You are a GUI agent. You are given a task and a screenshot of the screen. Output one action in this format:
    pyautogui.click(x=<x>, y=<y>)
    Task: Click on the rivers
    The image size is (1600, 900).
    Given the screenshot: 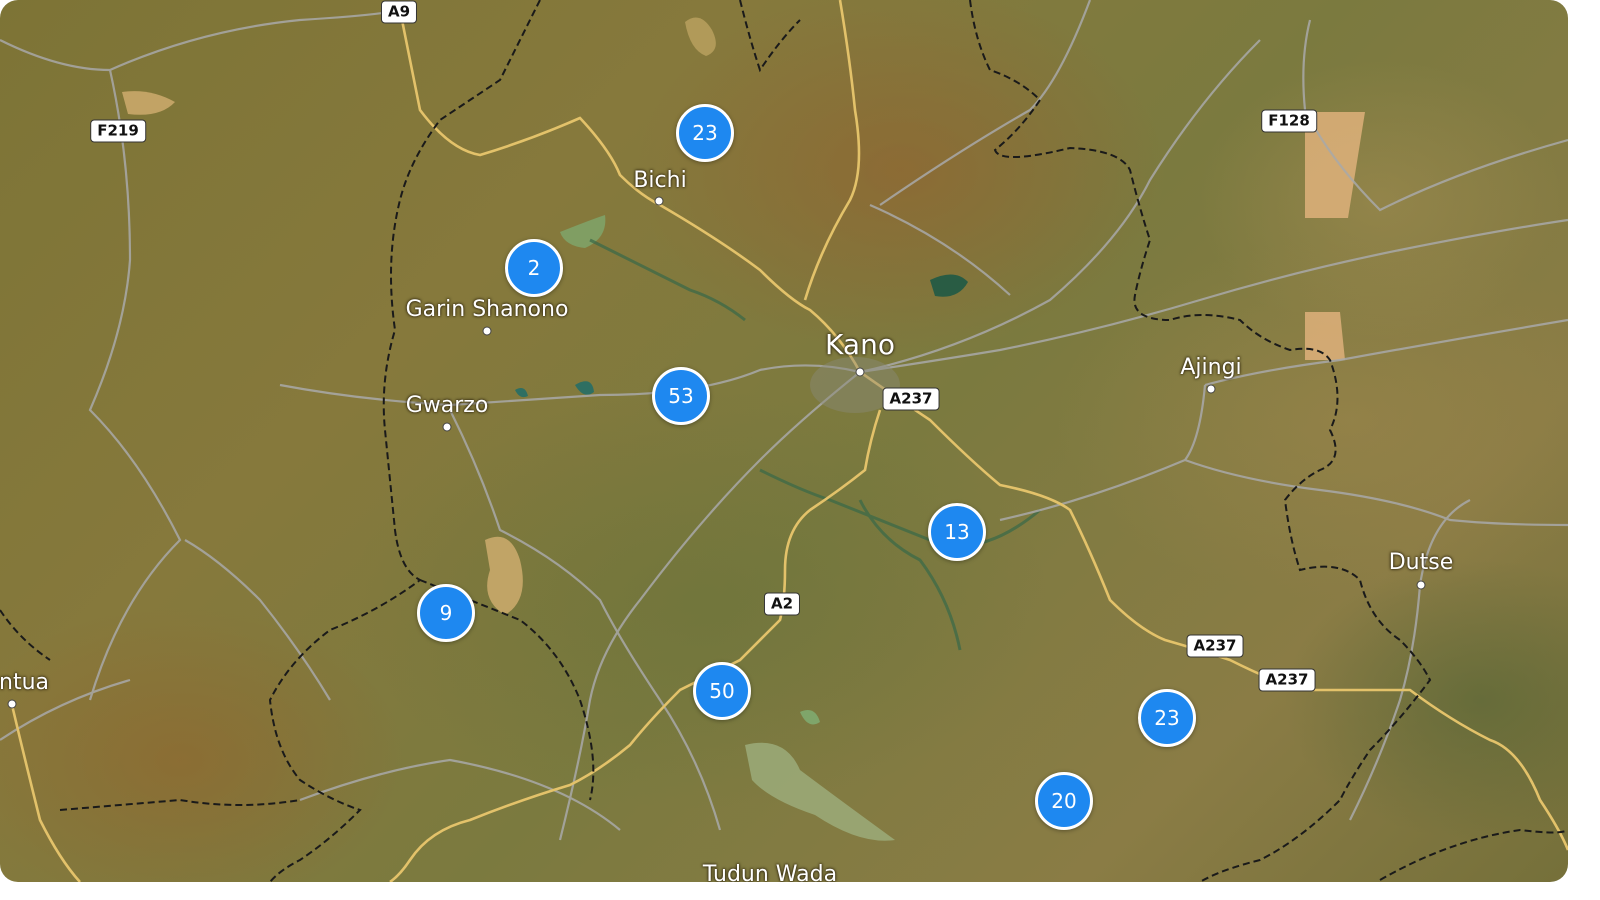 What is the action you would take?
    pyautogui.click(x=815, y=444)
    